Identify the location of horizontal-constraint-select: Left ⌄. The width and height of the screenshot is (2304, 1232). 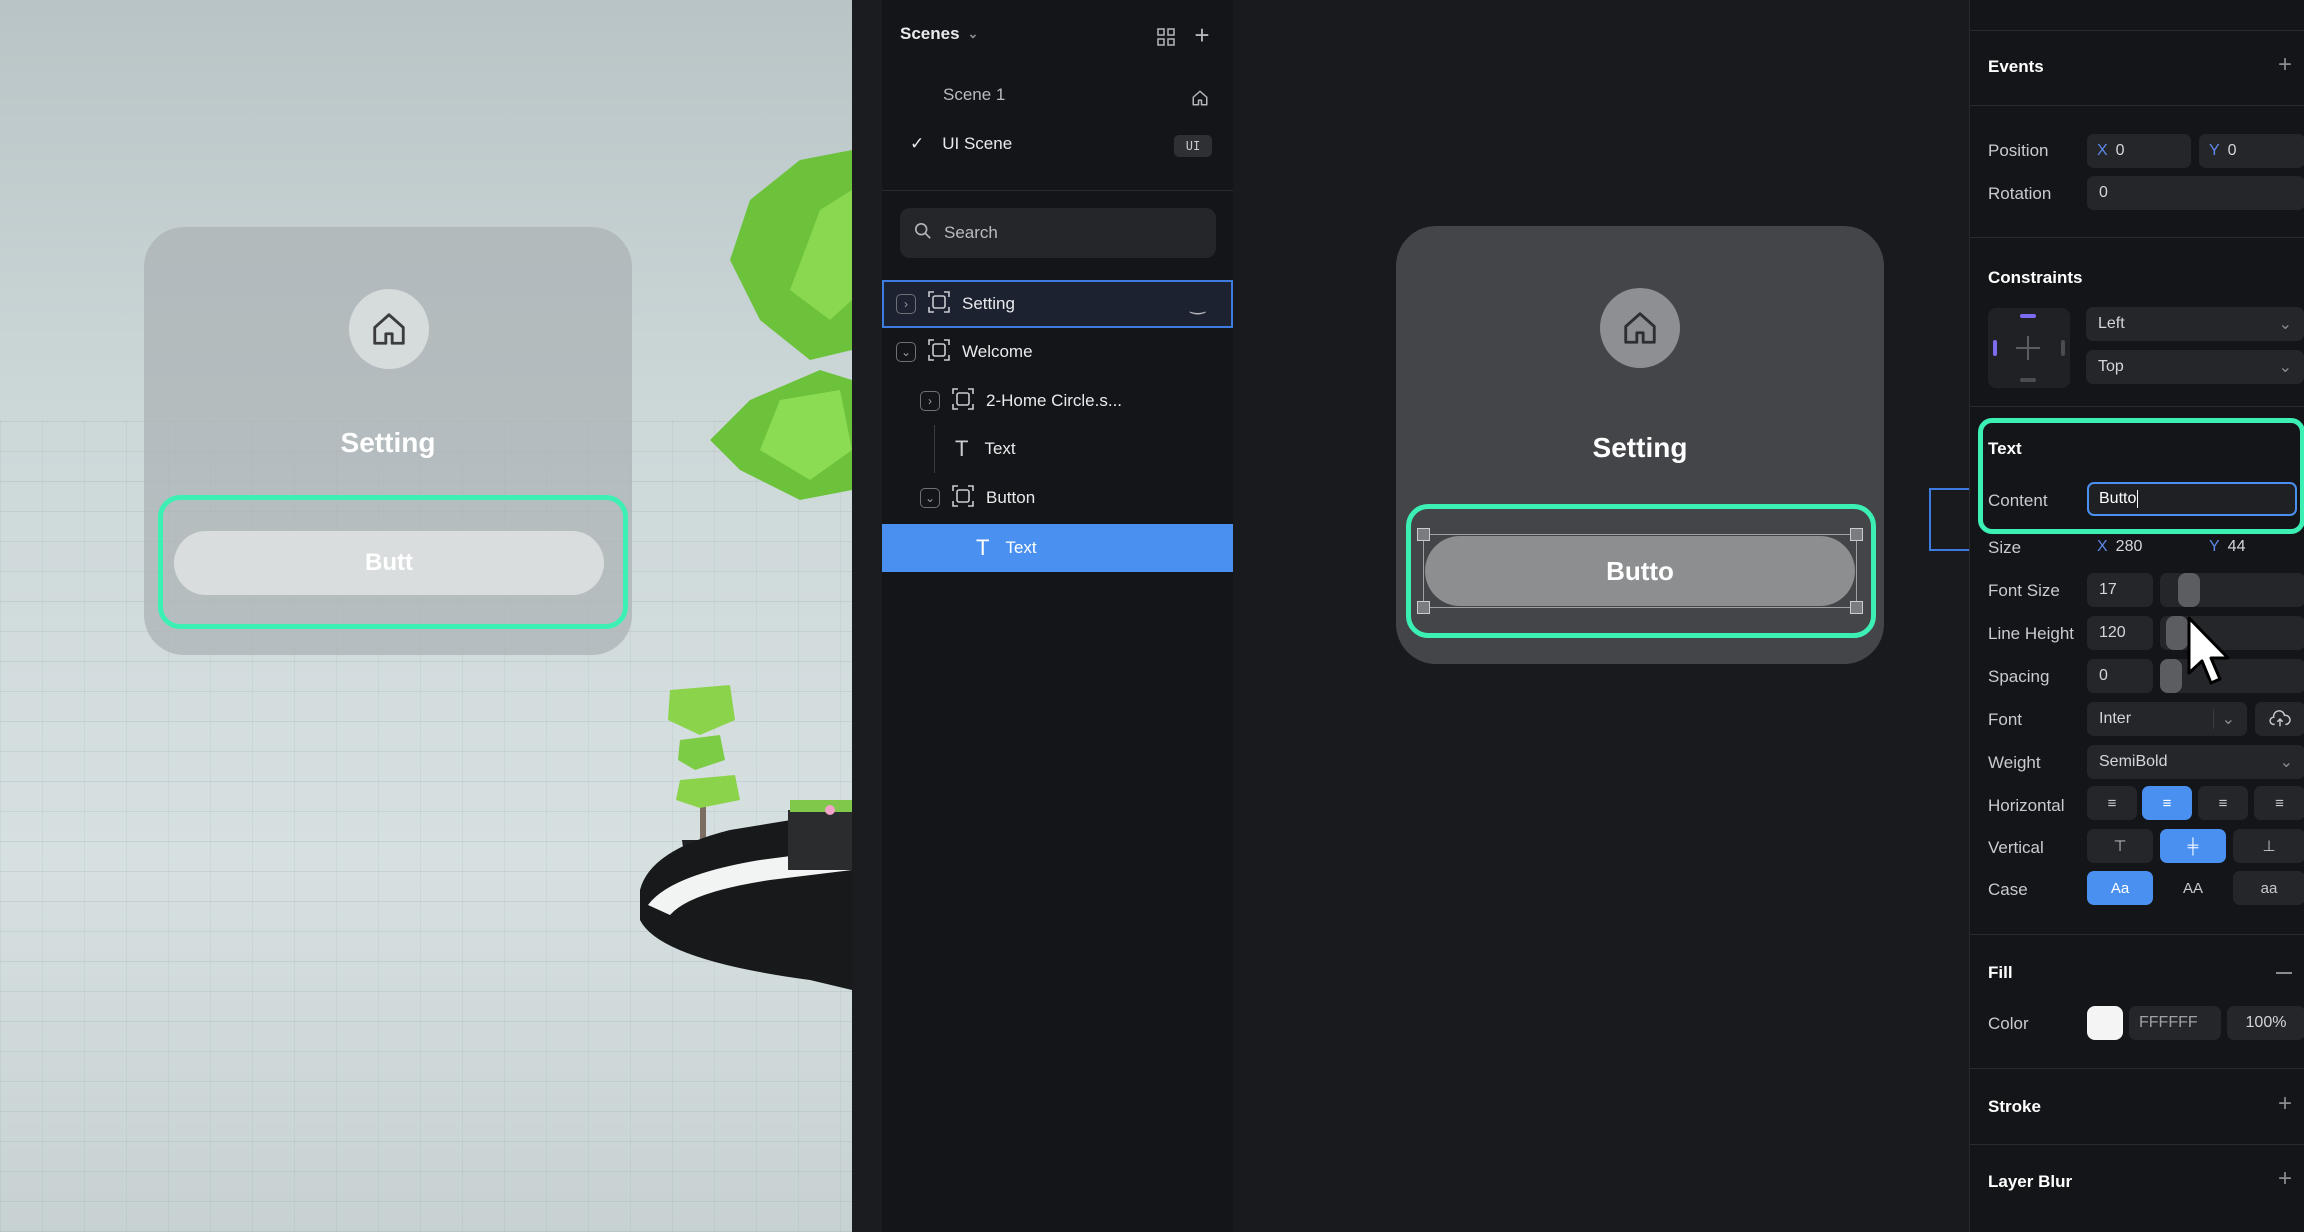
(2195, 324).